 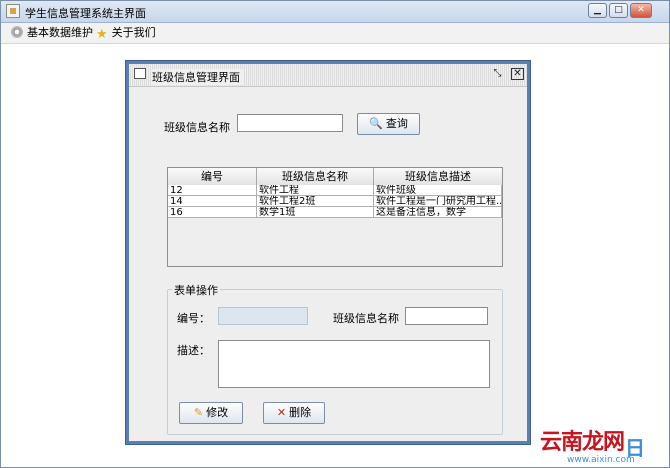 What do you see at coordinates (497, 74) in the screenshot?
I see `frame-restore-button: ⤡` at bounding box center [497, 74].